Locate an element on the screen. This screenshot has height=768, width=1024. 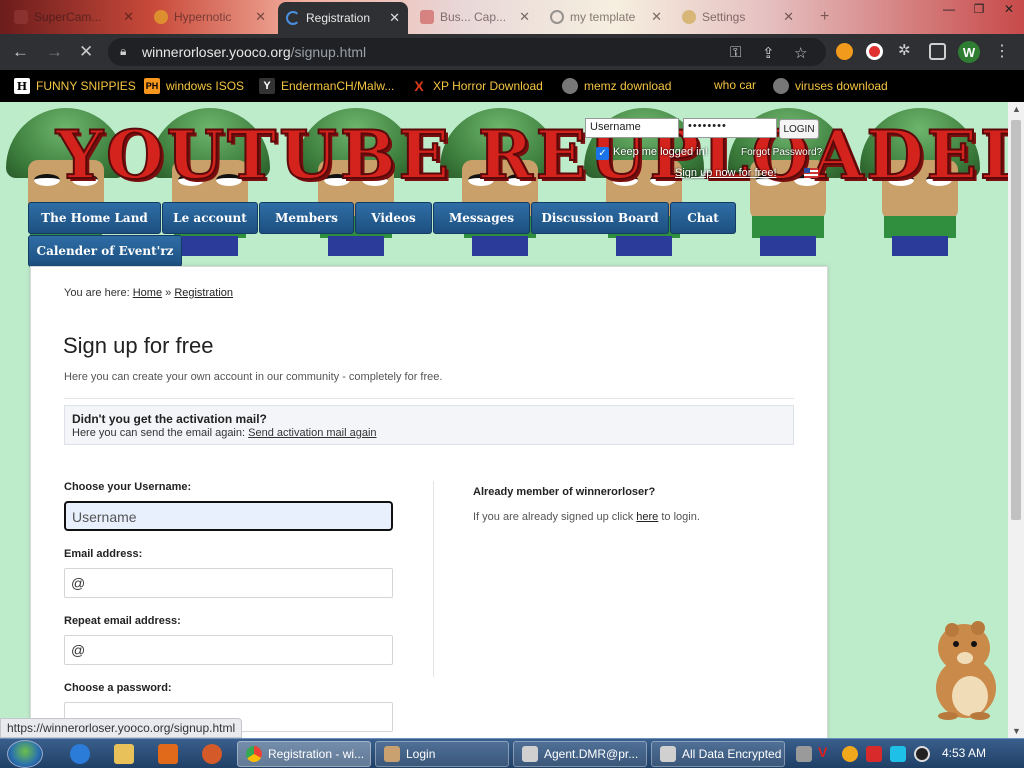
forward-arrow-icon: → is located at coordinates (54, 52).